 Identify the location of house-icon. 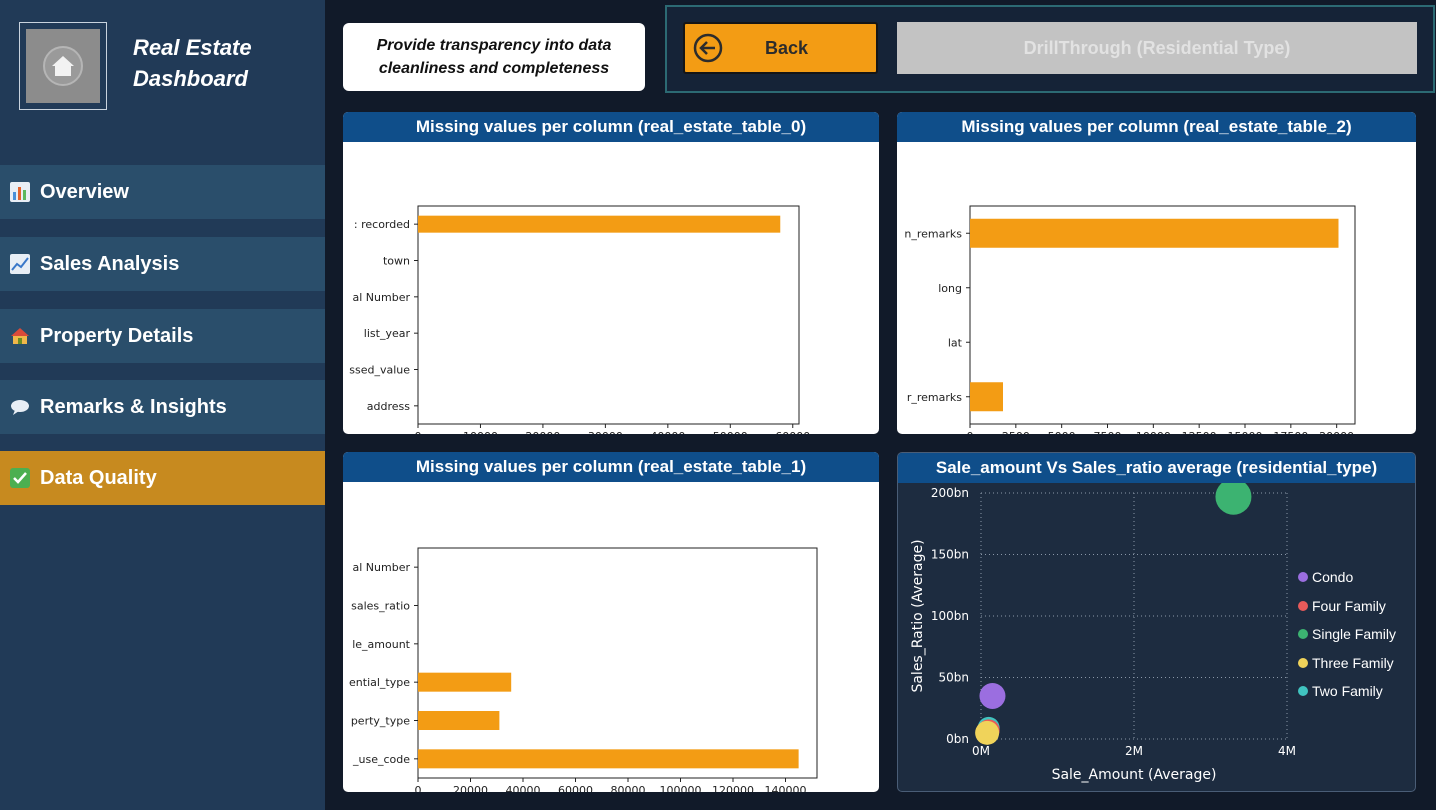
(20, 336).